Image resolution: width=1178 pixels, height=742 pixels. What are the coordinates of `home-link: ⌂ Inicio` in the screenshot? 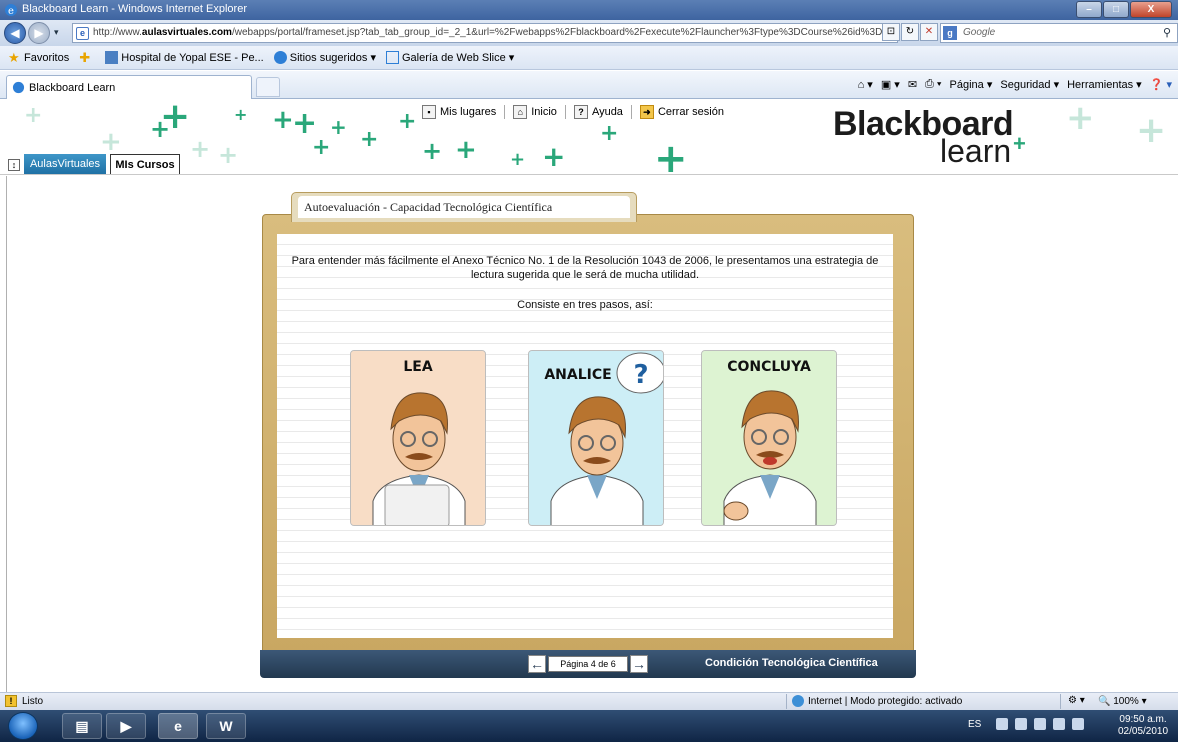 It's located at (535, 112).